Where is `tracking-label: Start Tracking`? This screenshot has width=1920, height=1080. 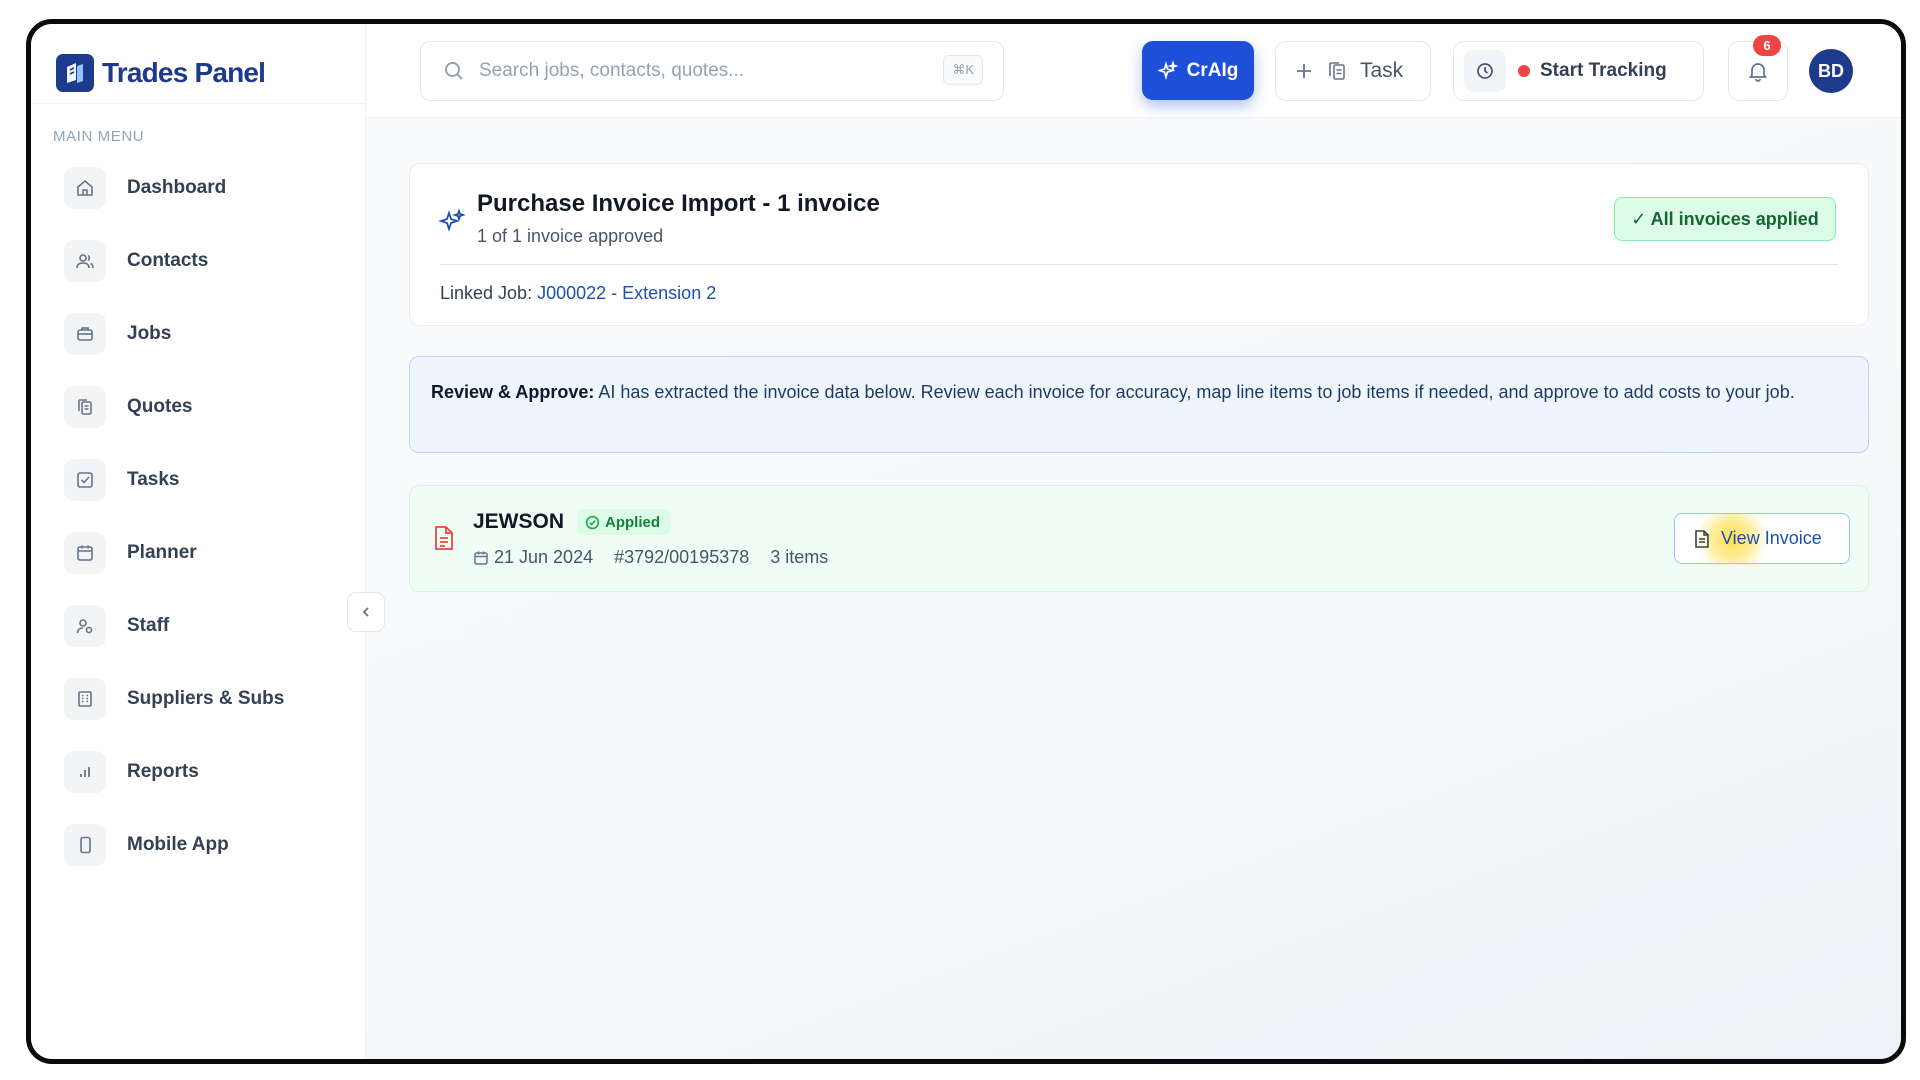 tracking-label: Start Tracking is located at coordinates (1603, 70).